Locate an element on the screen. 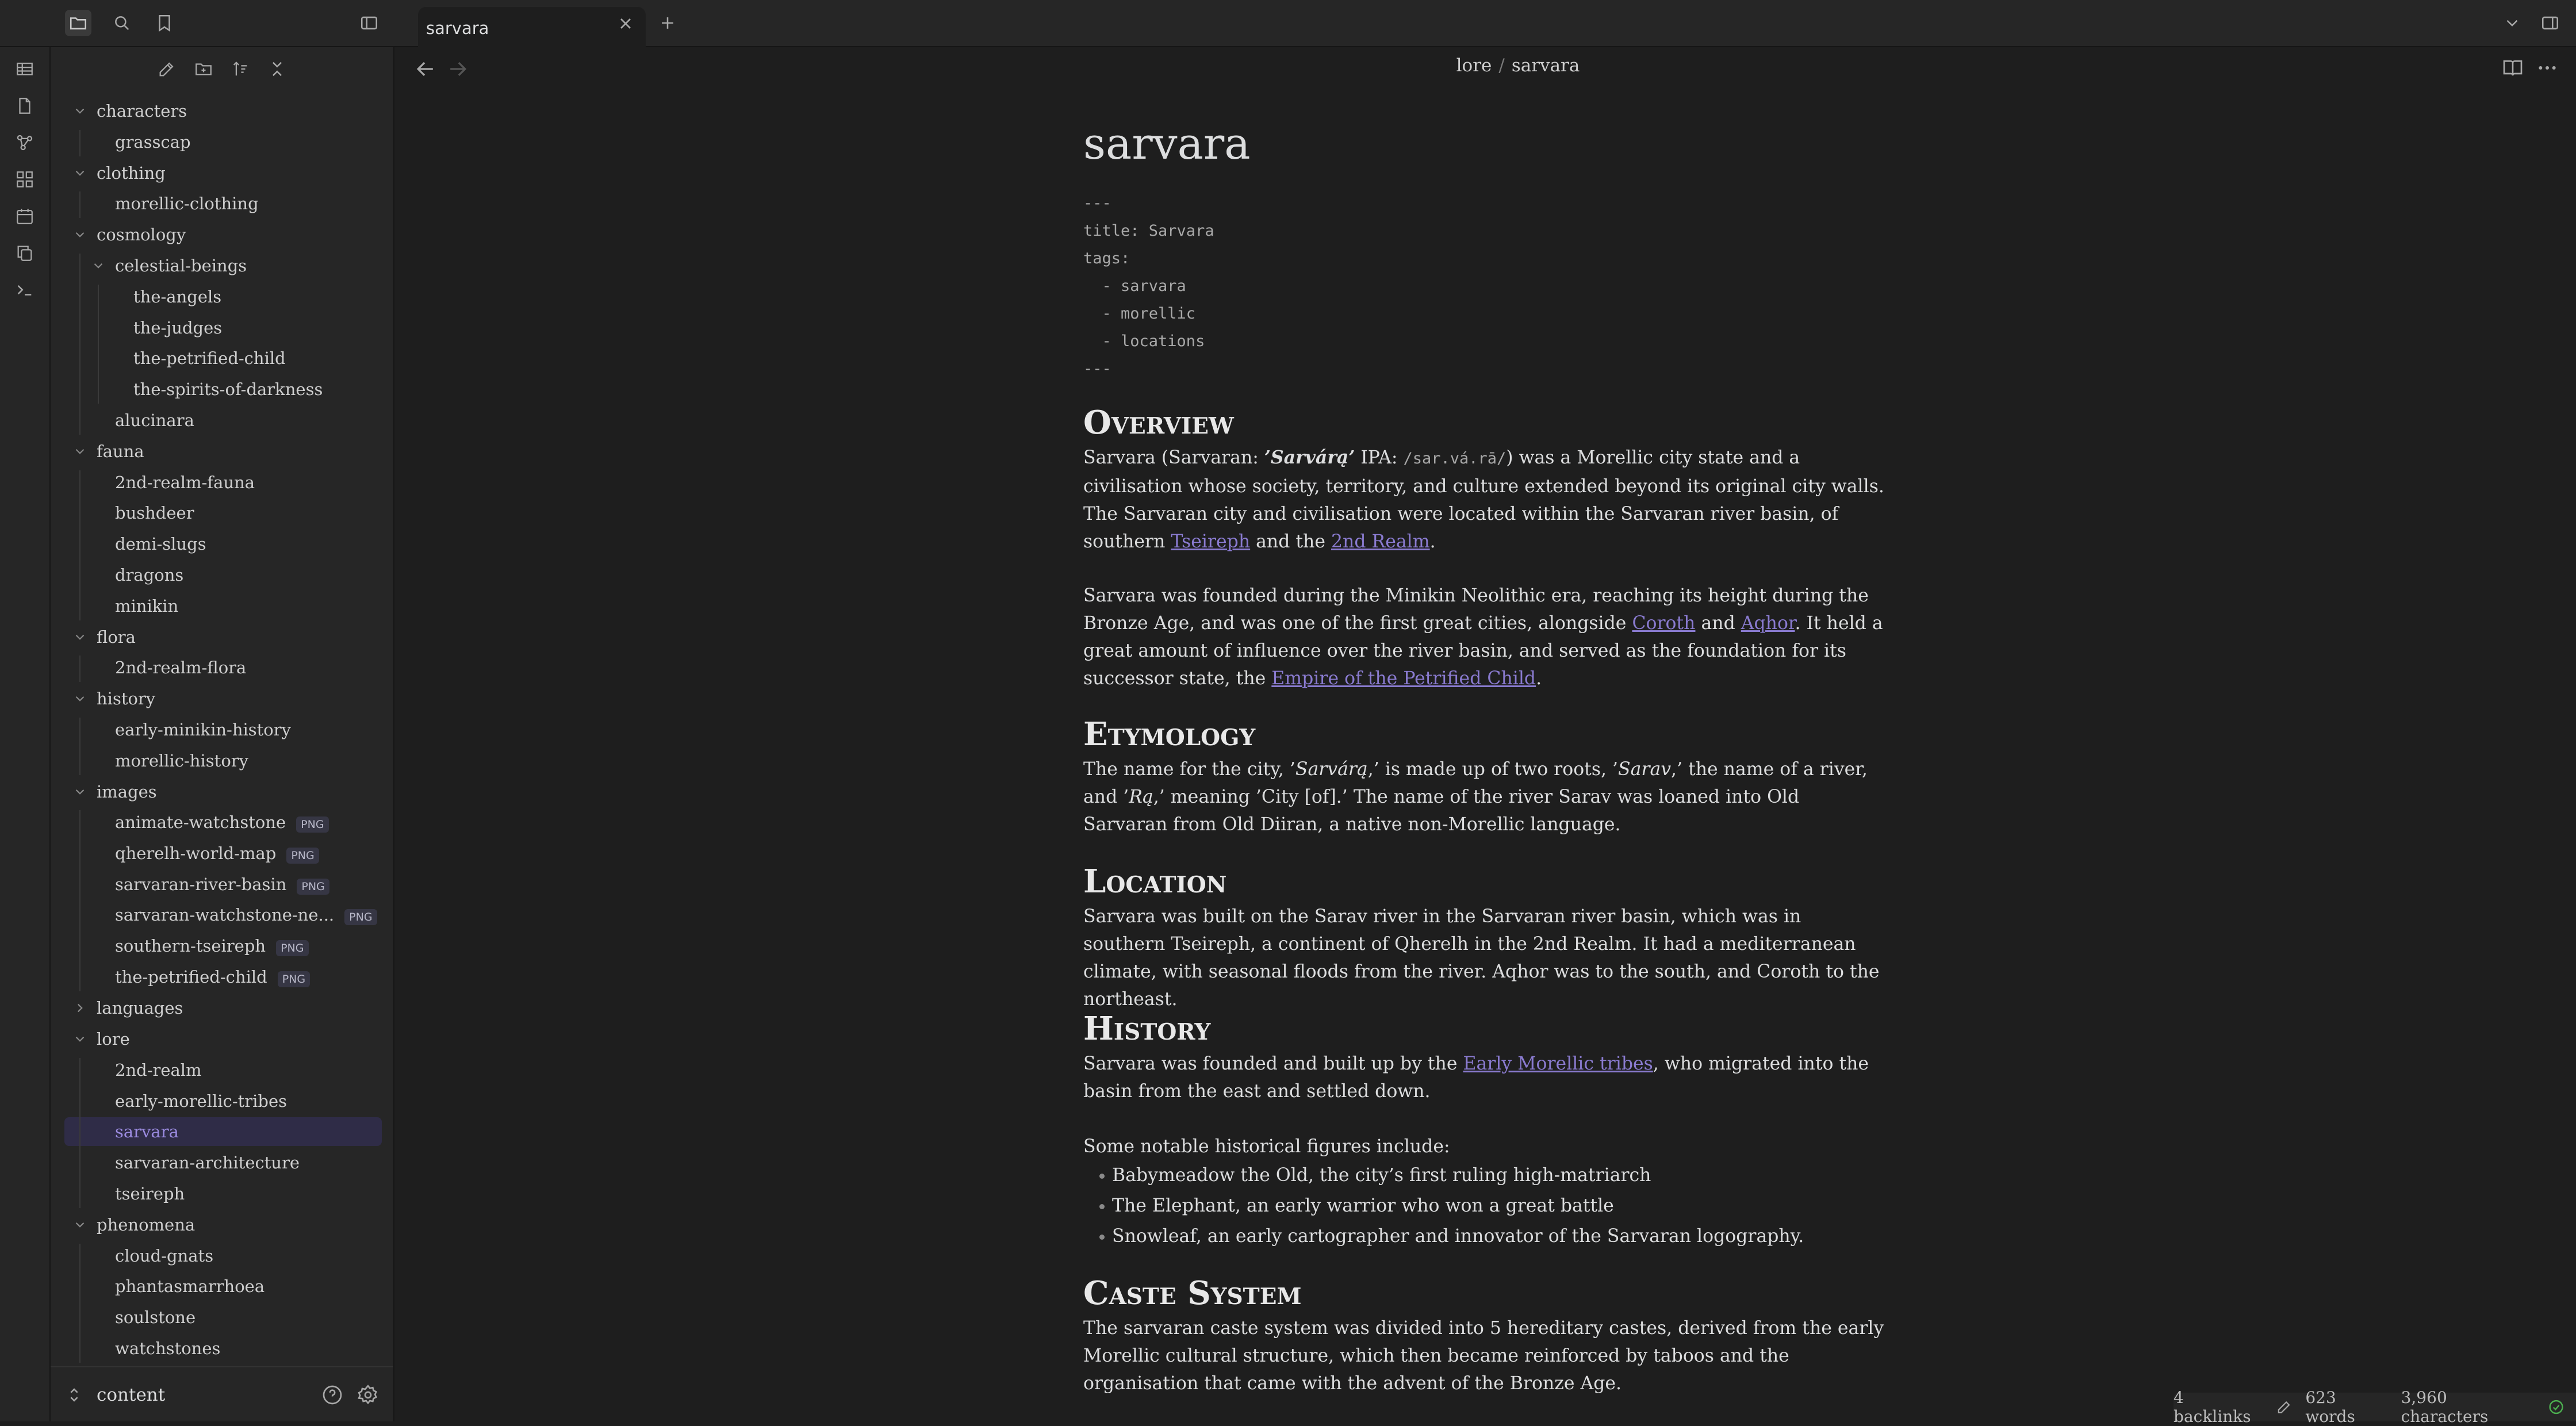  canvas-icon is located at coordinates (24, 179).